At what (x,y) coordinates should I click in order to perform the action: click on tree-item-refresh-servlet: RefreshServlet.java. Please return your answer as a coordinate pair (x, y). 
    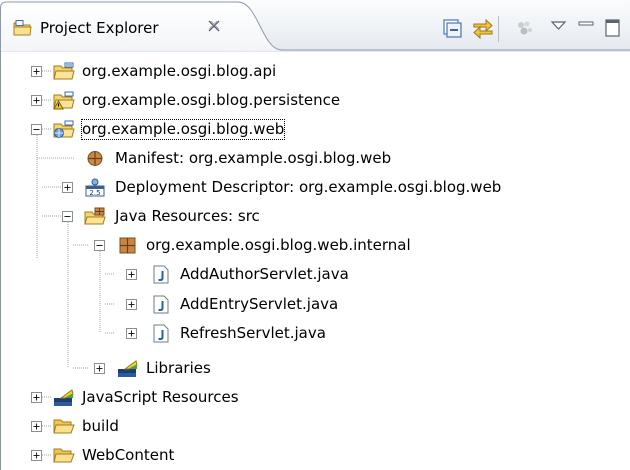
    Looking at the image, I should click on (315, 333).